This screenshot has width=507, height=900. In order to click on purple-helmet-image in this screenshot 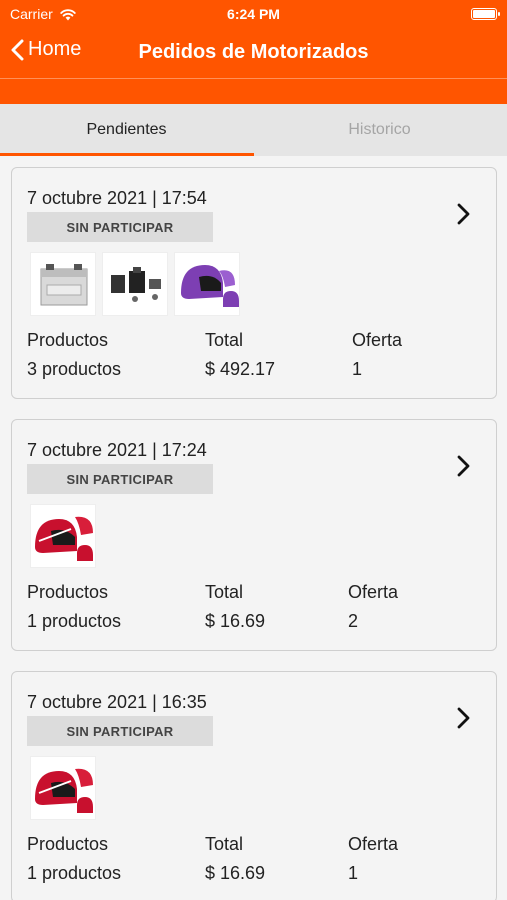, I will do `click(207, 284)`.